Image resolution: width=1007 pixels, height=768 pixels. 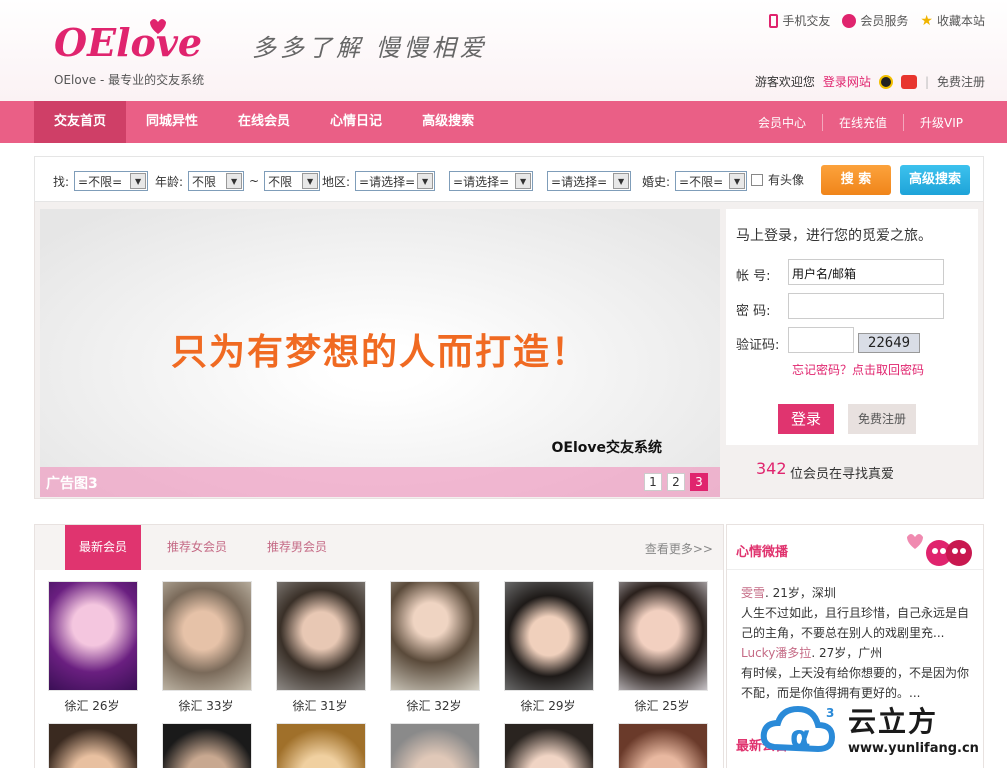 I want to click on region-2-value: =请选择=, so click(x=481, y=181).